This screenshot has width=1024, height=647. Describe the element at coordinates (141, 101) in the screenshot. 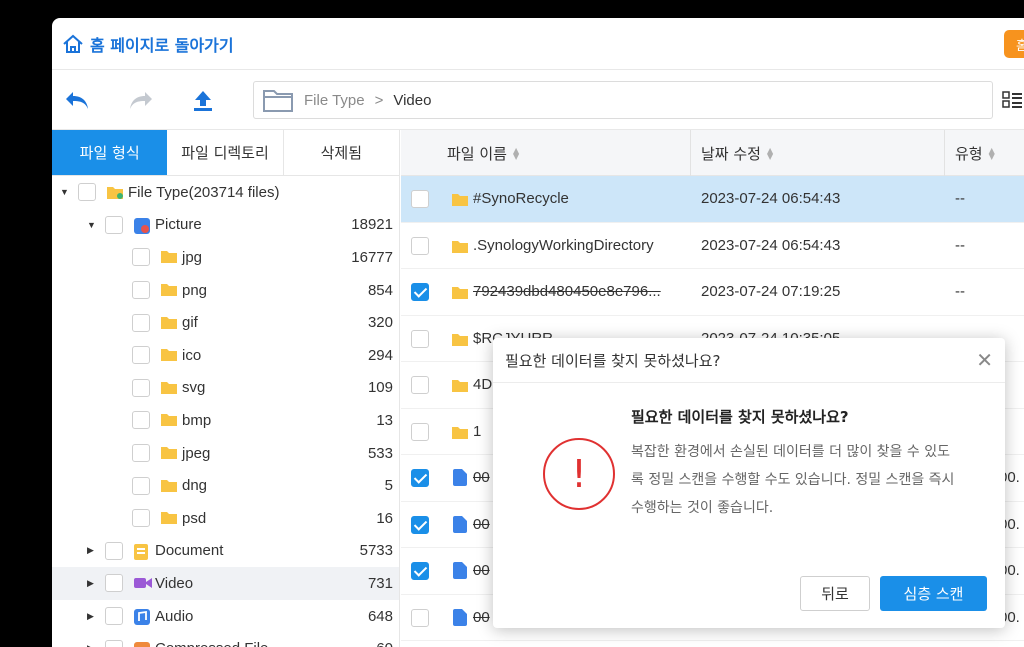

I see `forward-button` at that location.